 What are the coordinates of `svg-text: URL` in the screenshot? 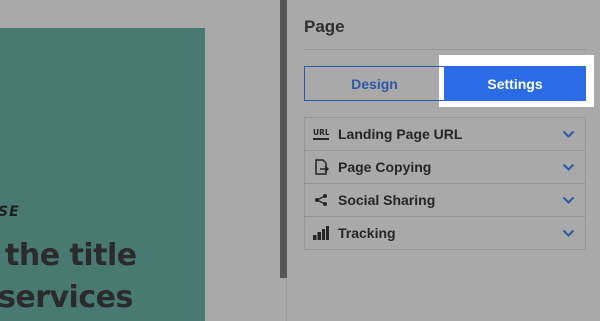 It's located at (321, 132).